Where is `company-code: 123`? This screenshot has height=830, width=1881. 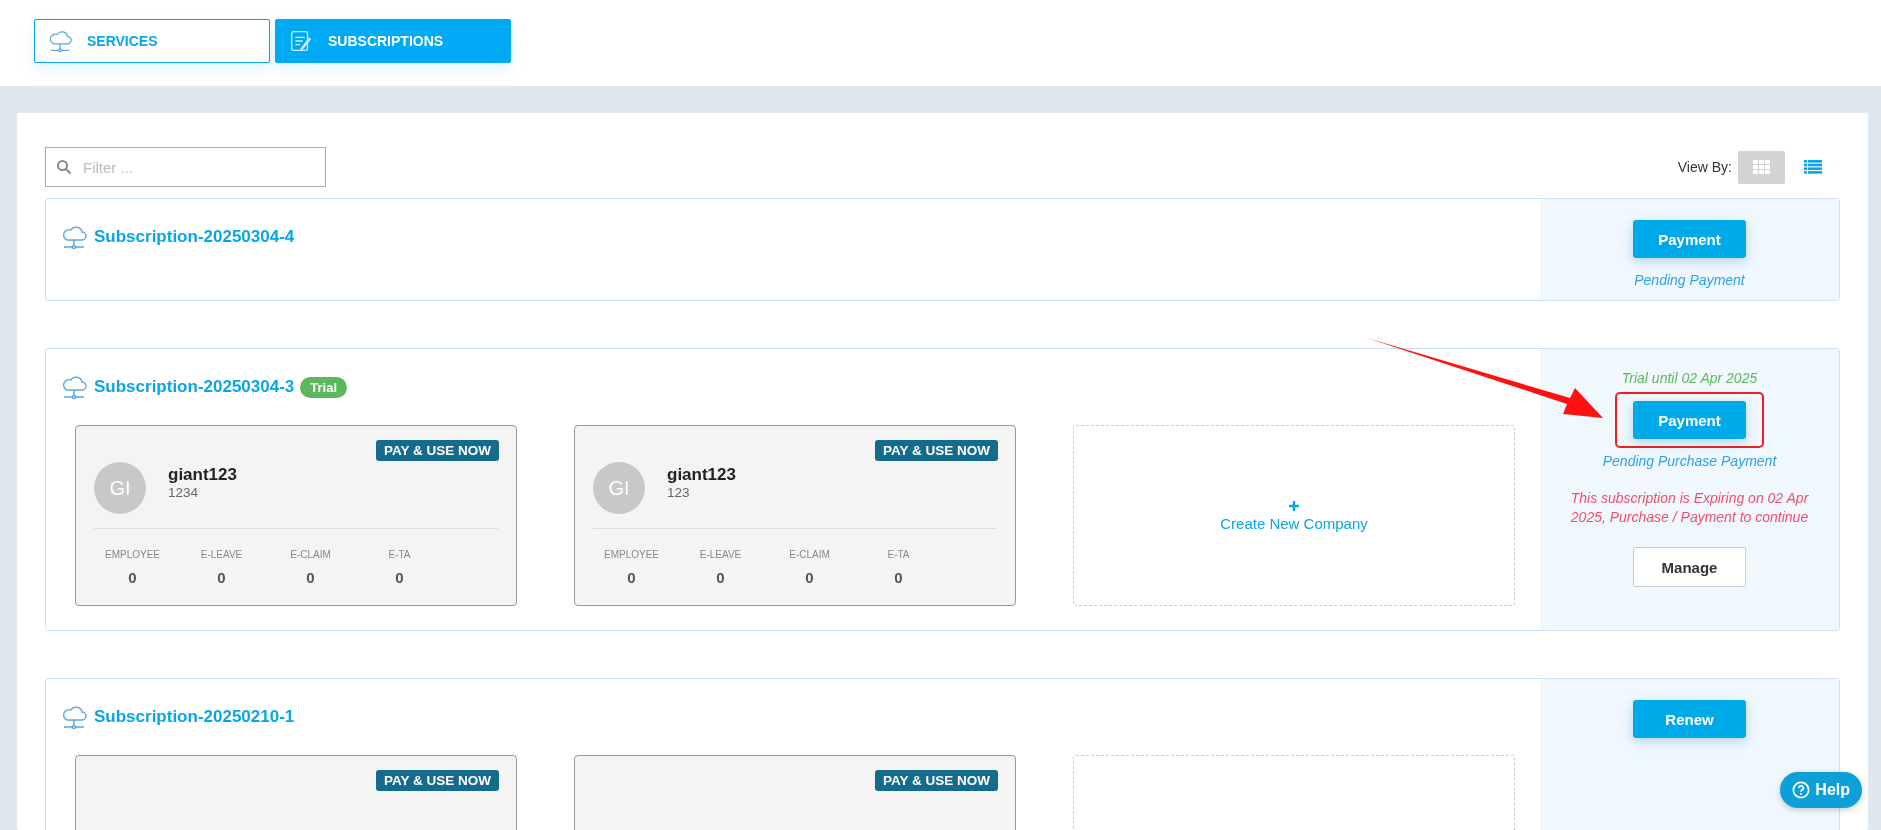
company-code: 123 is located at coordinates (679, 492).